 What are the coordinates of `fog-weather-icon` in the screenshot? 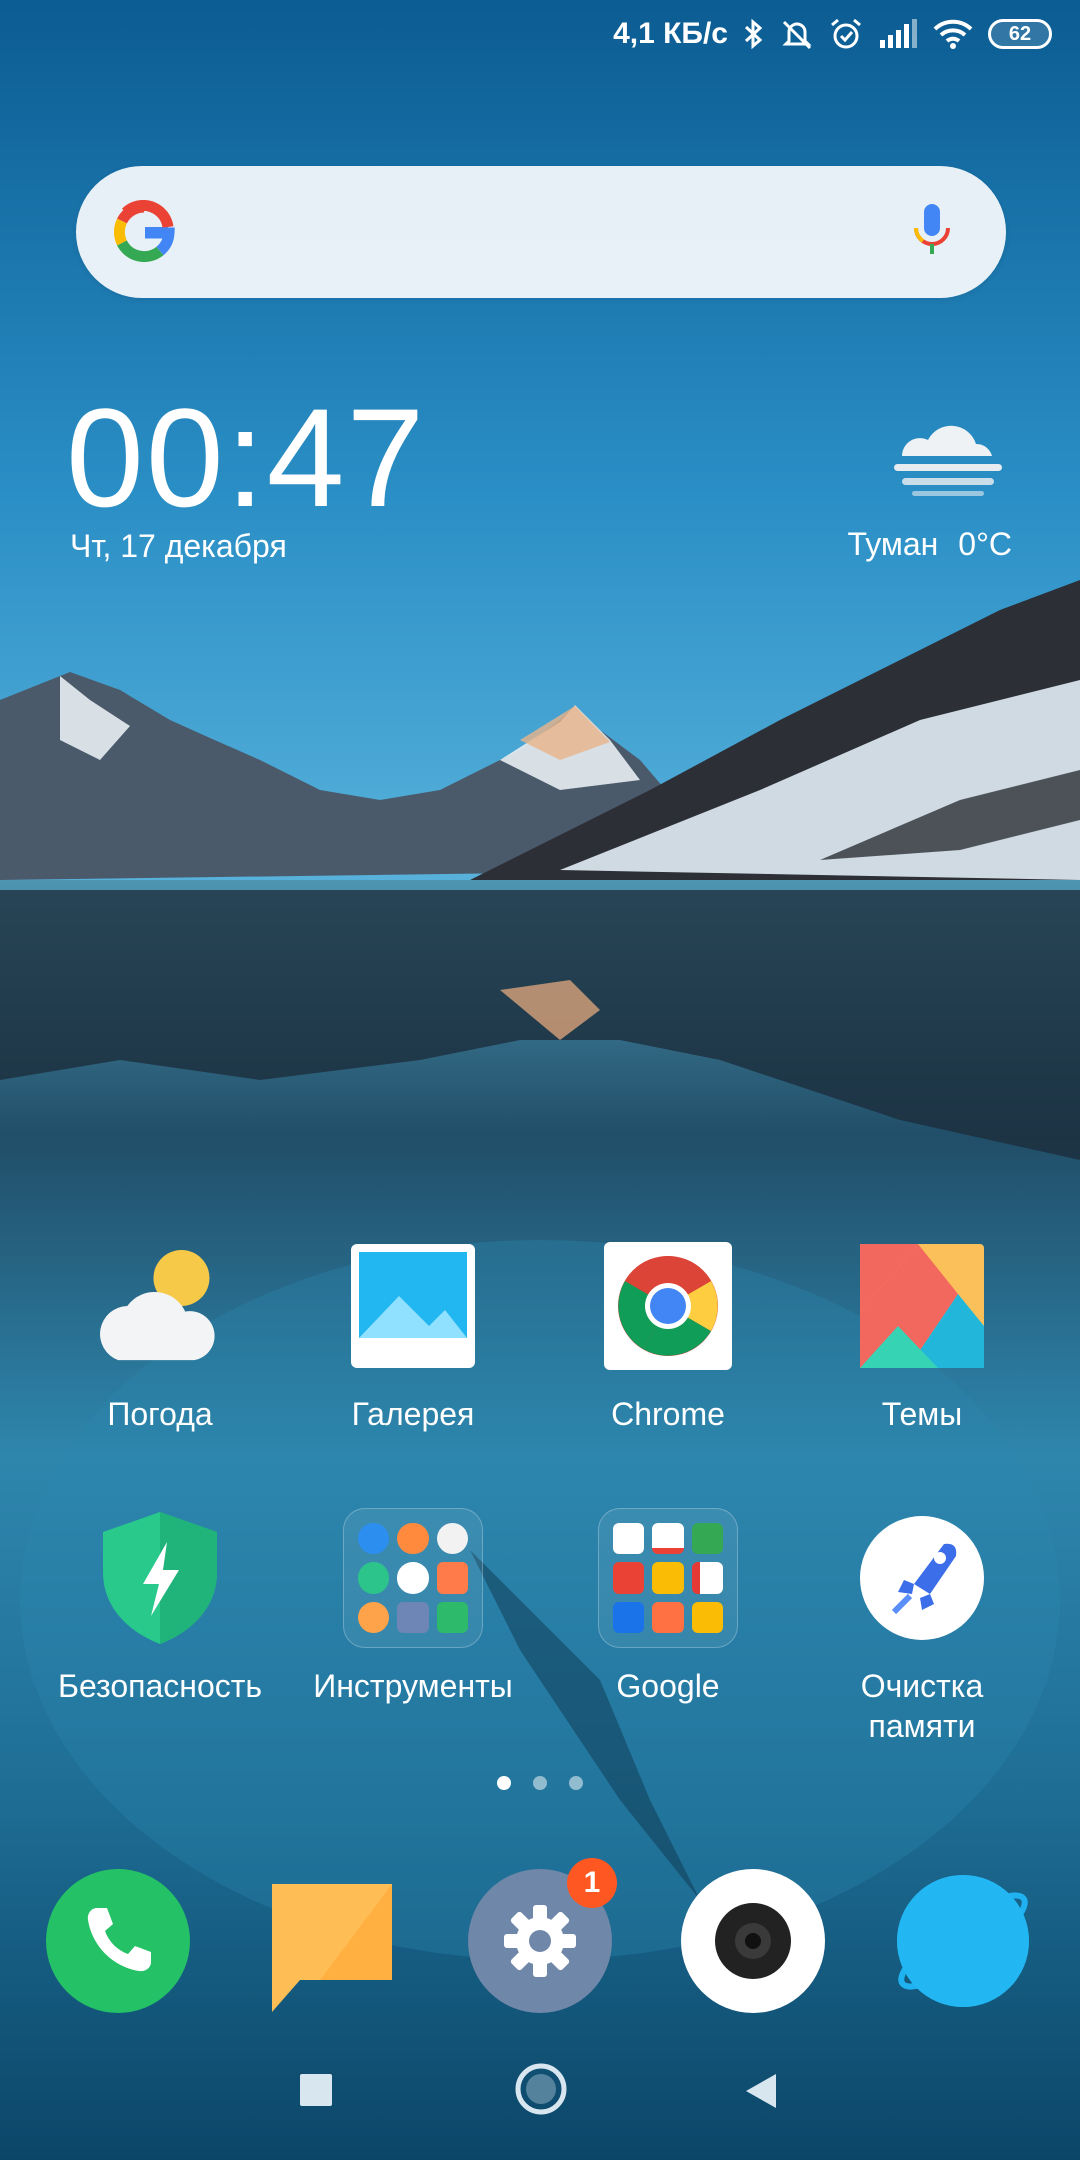 It's located at (947, 453).